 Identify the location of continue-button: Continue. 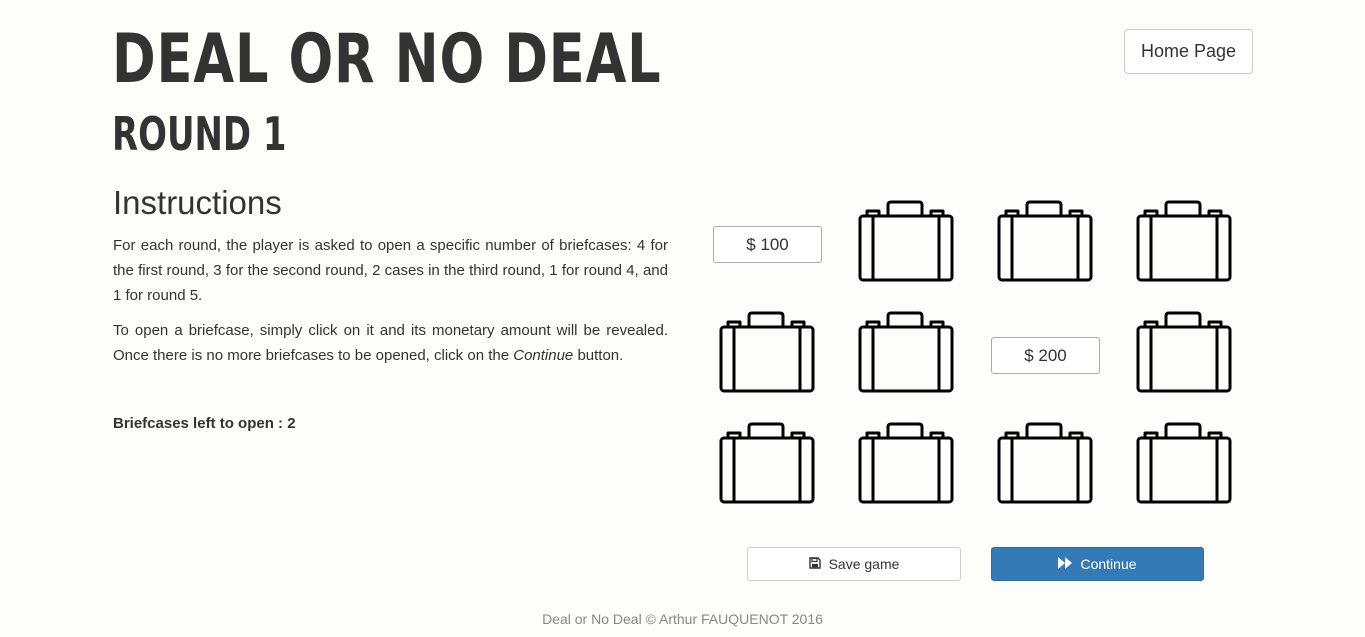
(1097, 564).